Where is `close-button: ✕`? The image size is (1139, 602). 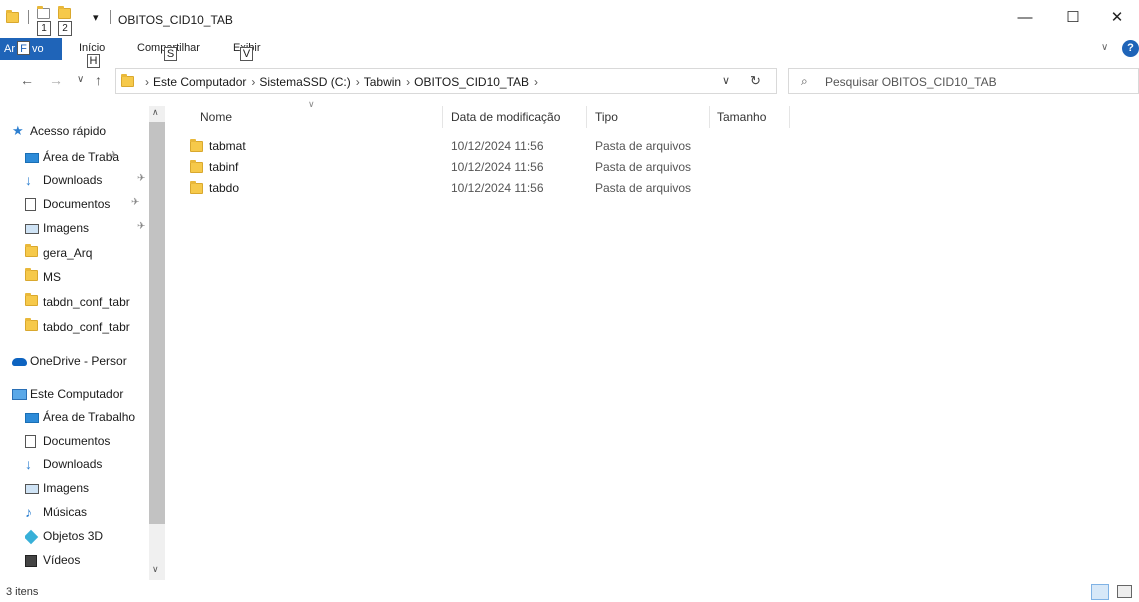
close-button: ✕ is located at coordinates (1117, 18).